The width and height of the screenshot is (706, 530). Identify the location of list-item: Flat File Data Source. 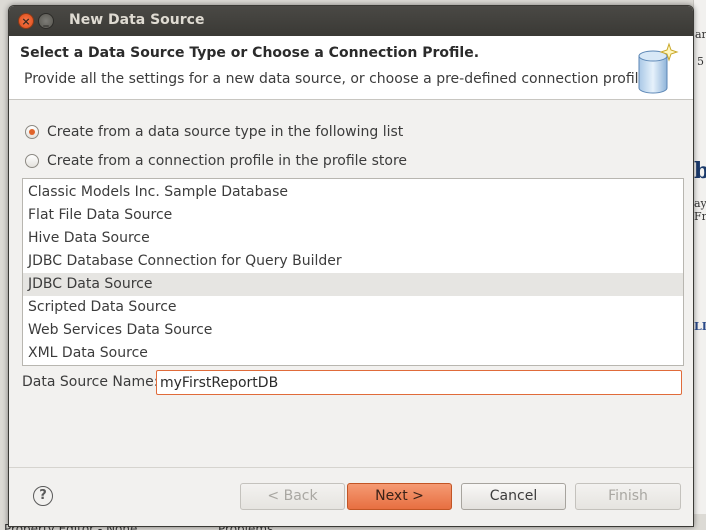
(353, 215).